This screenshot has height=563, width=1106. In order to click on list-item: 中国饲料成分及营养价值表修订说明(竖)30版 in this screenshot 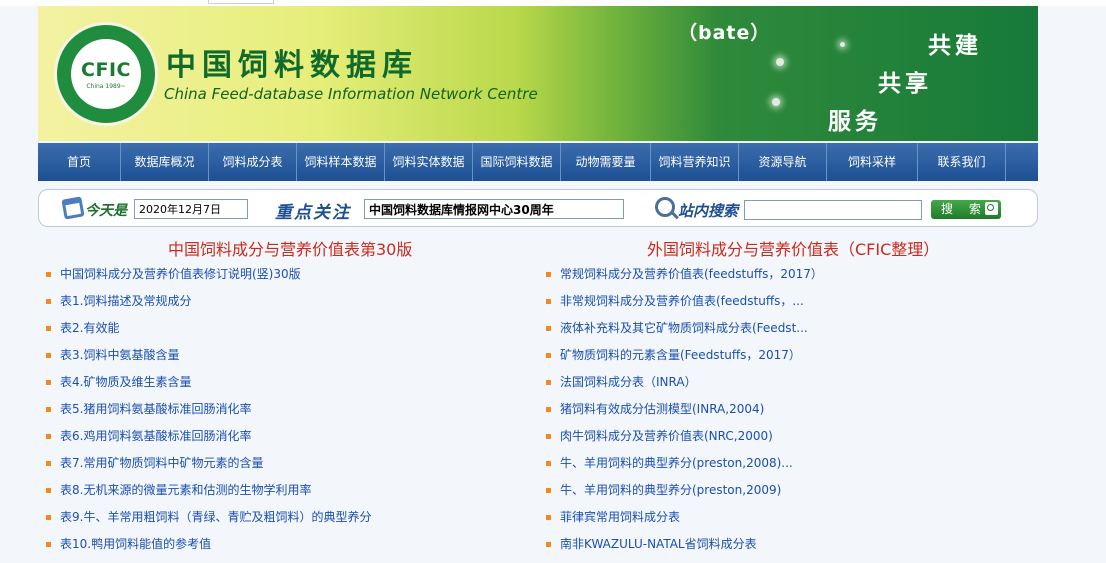, I will do `click(207, 279)`.